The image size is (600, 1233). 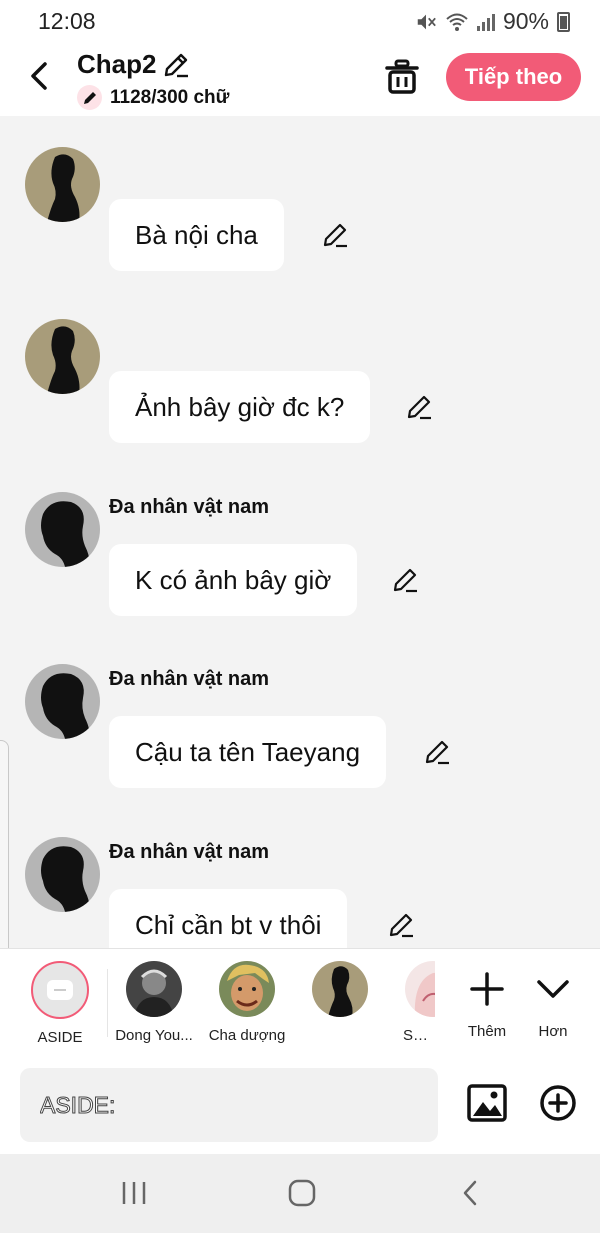 I want to click on trash-icon, so click(x=402, y=76).